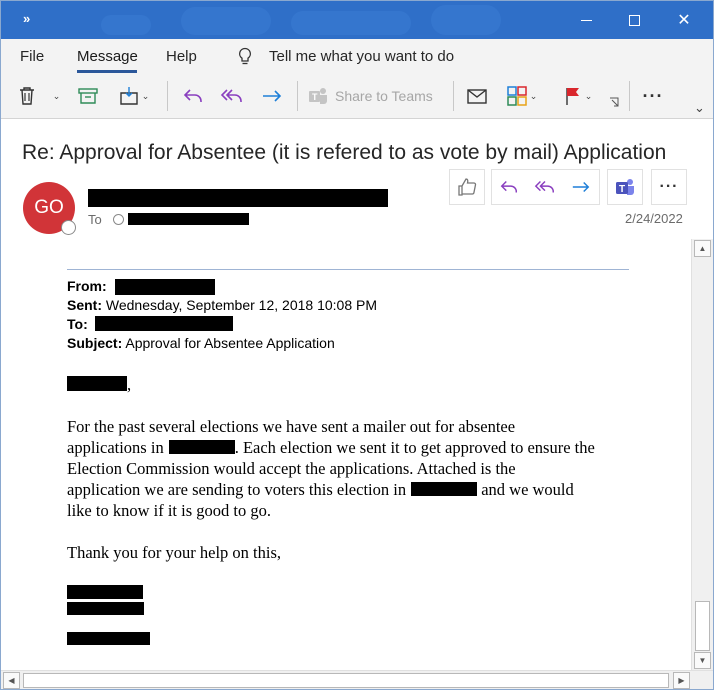  I want to click on launcher-icon, so click(614, 102).